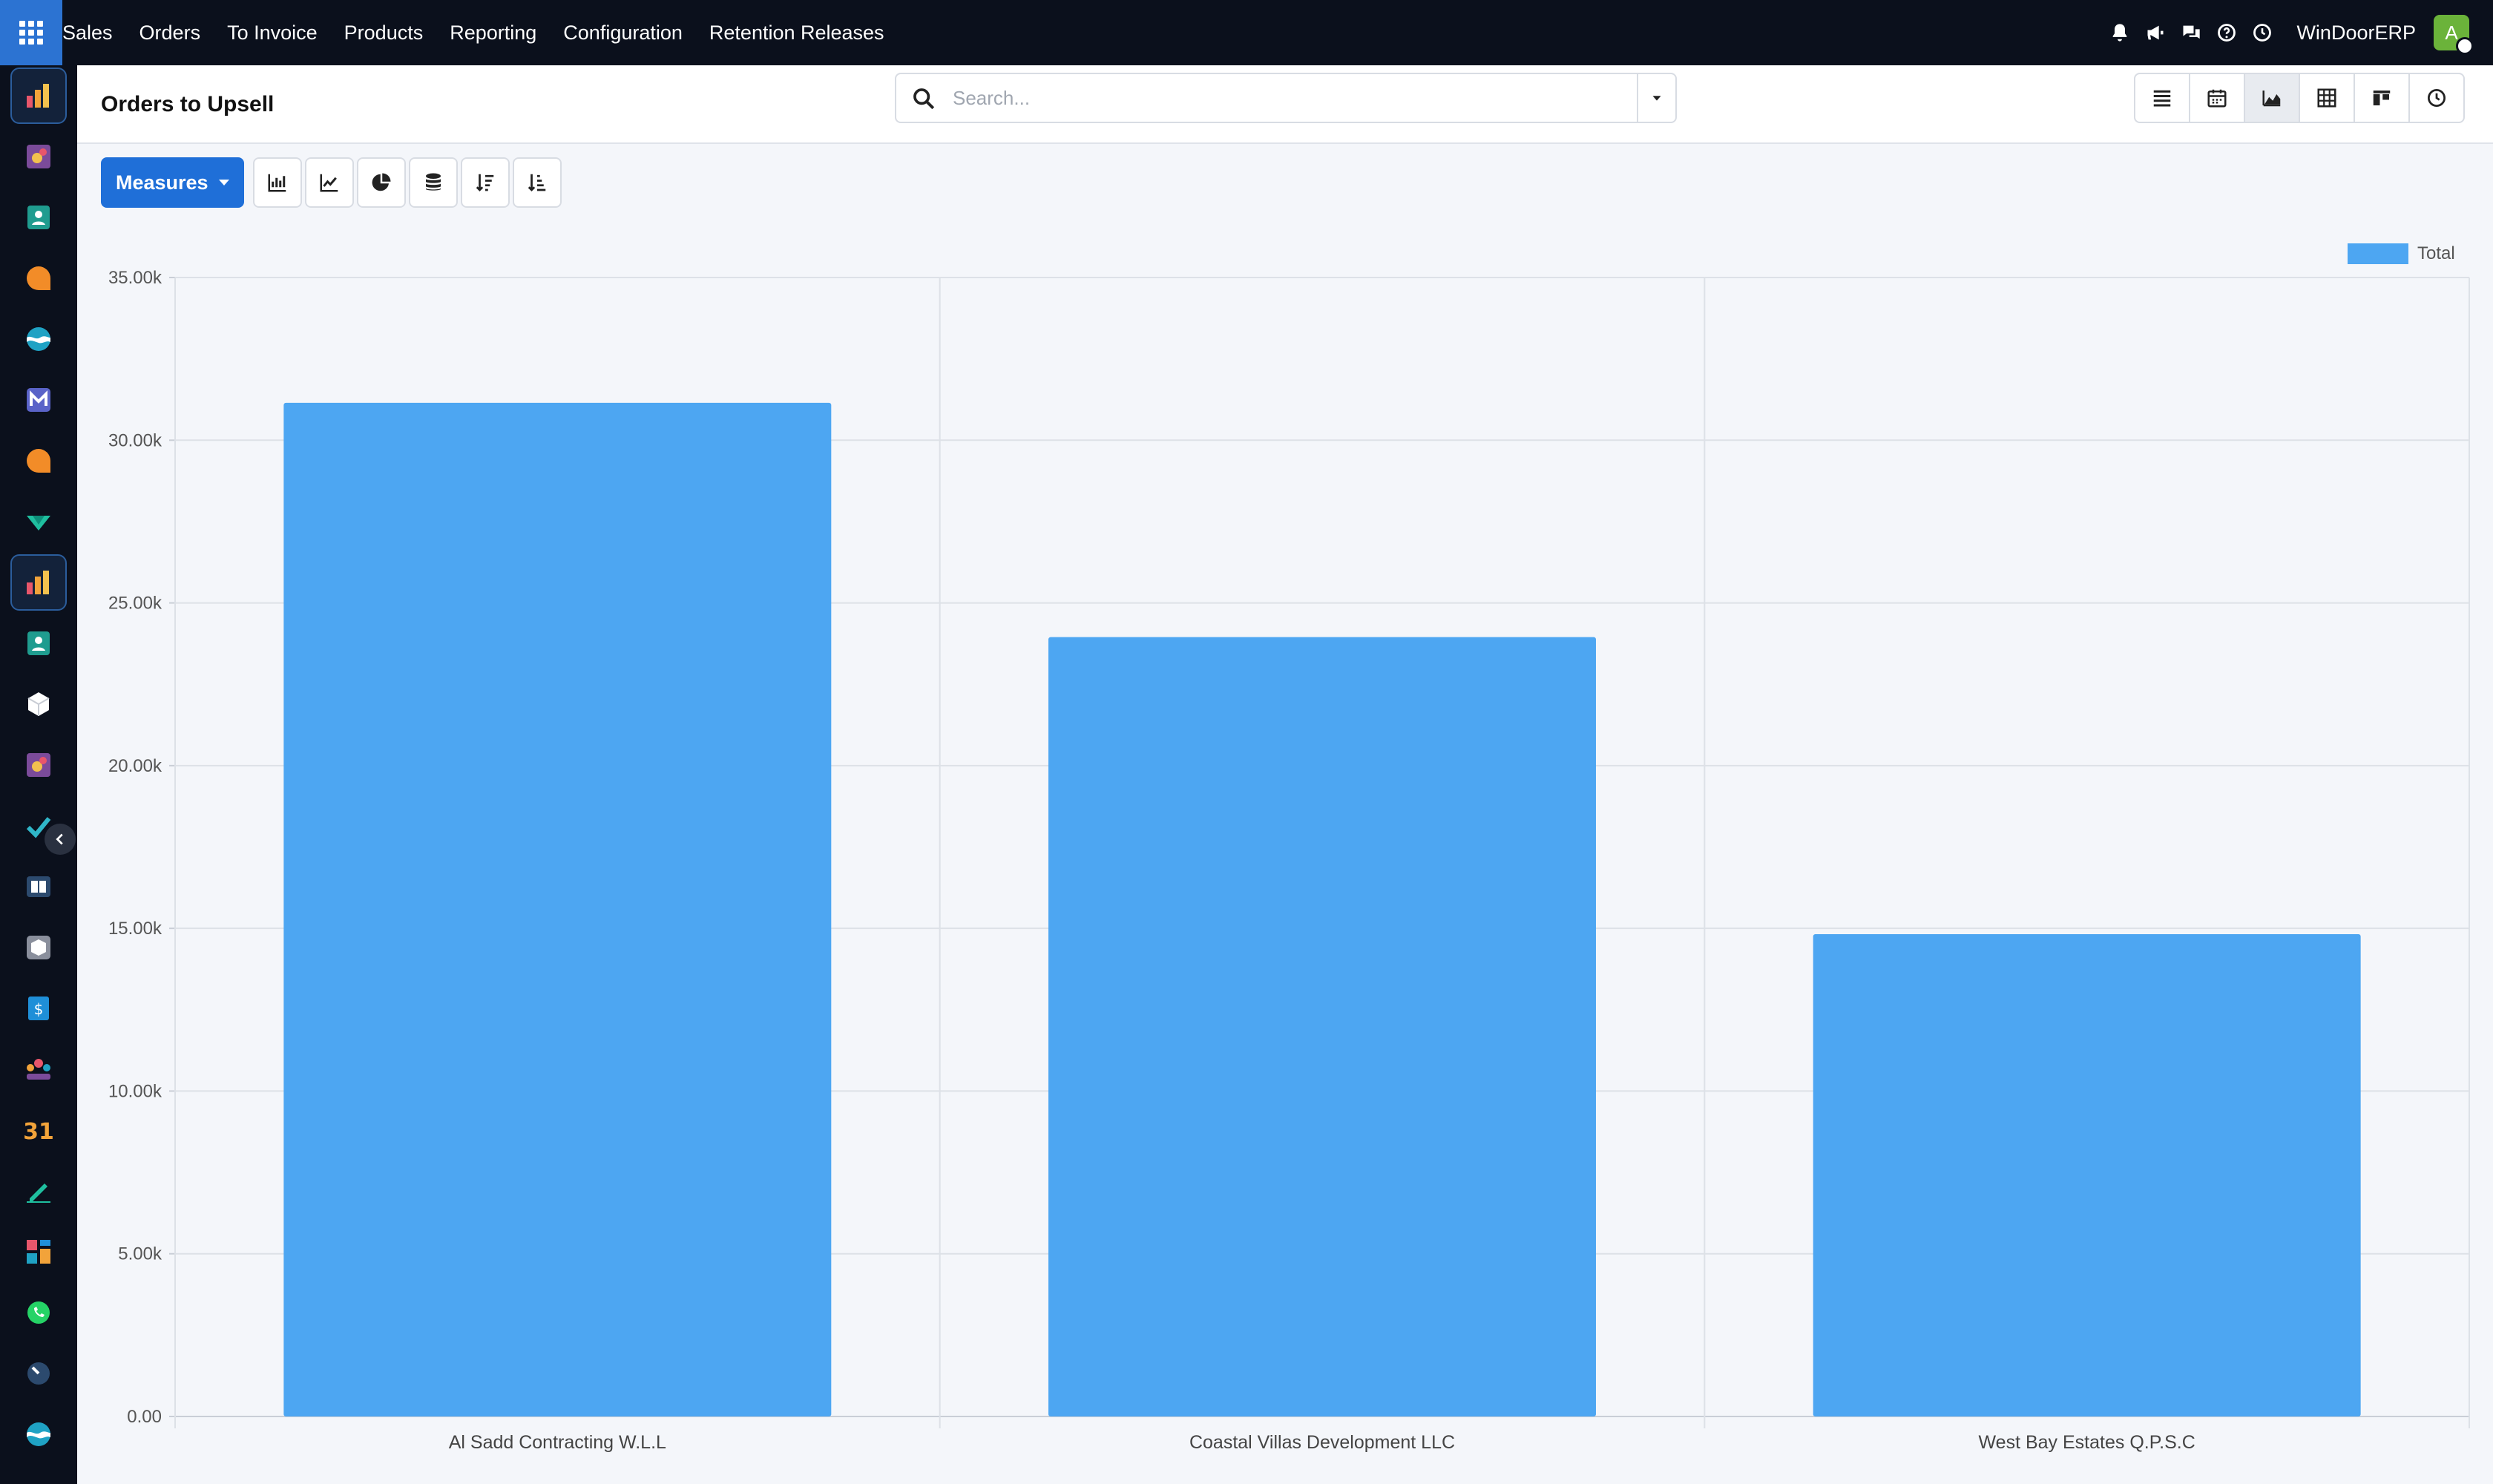 Image resolution: width=2493 pixels, height=1484 pixels. Describe the element at coordinates (797, 32) in the screenshot. I see `menu-retention-releases: Retention Releases` at that location.